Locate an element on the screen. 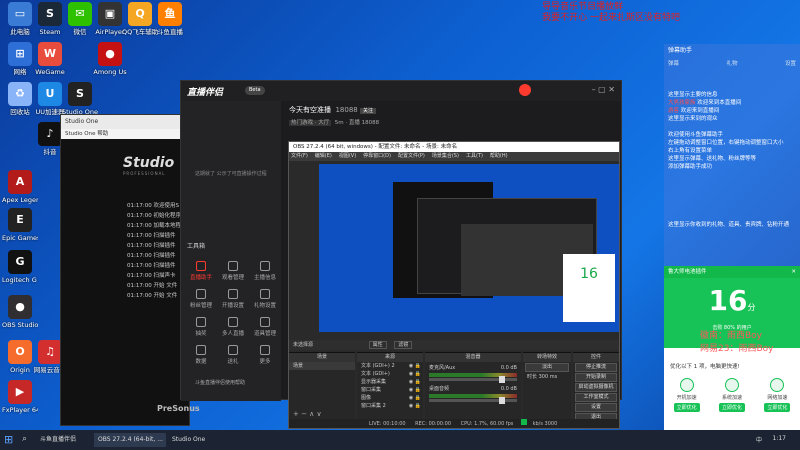 This screenshot has width=800, height=450. log-line: 01:17:00 扫描插件 is located at coordinates (151, 256).